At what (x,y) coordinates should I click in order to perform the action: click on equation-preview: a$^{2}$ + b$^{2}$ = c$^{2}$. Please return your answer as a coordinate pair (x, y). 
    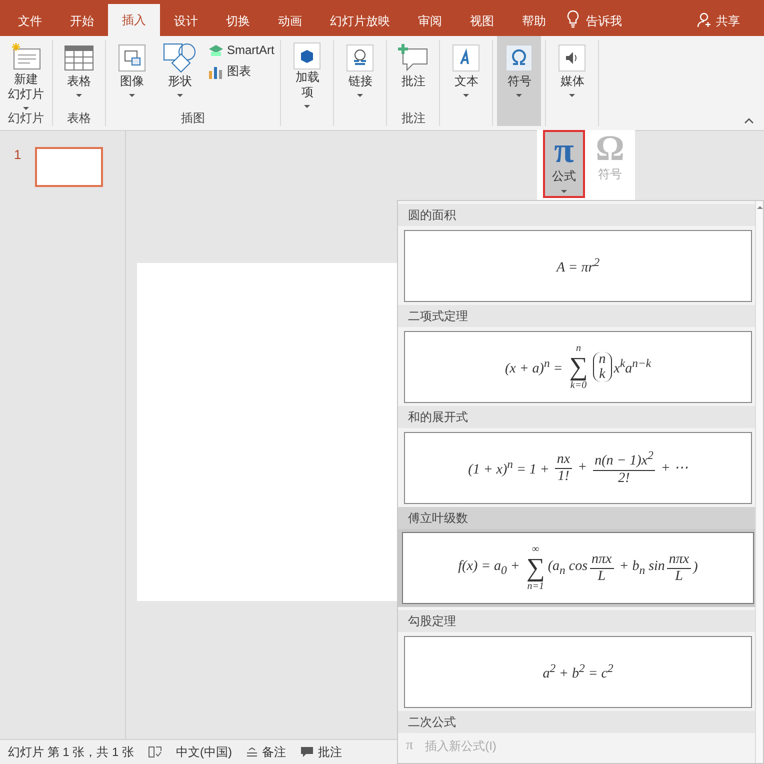
    Looking at the image, I should click on (578, 672).